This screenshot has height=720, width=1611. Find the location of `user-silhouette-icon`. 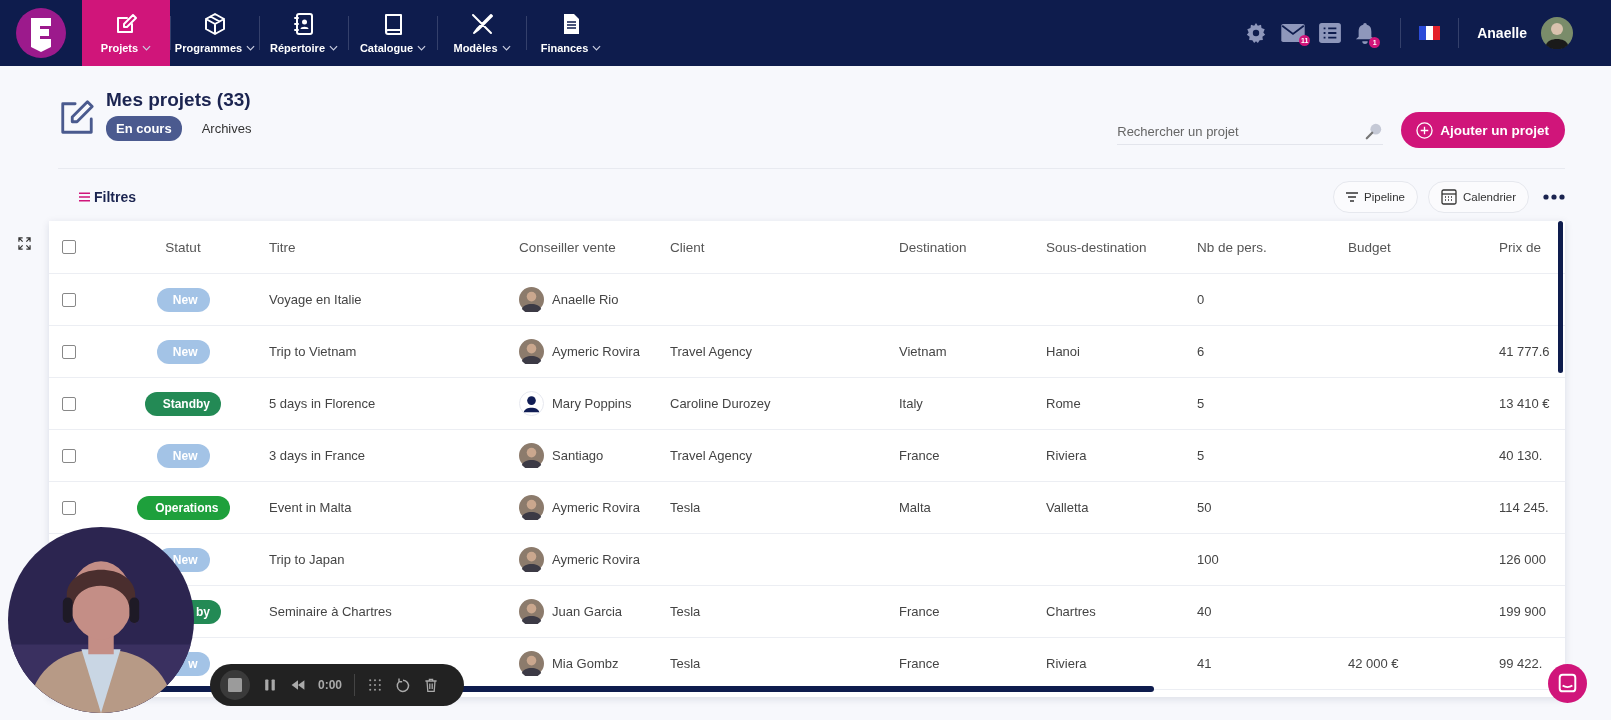

user-silhouette-icon is located at coordinates (531, 403).